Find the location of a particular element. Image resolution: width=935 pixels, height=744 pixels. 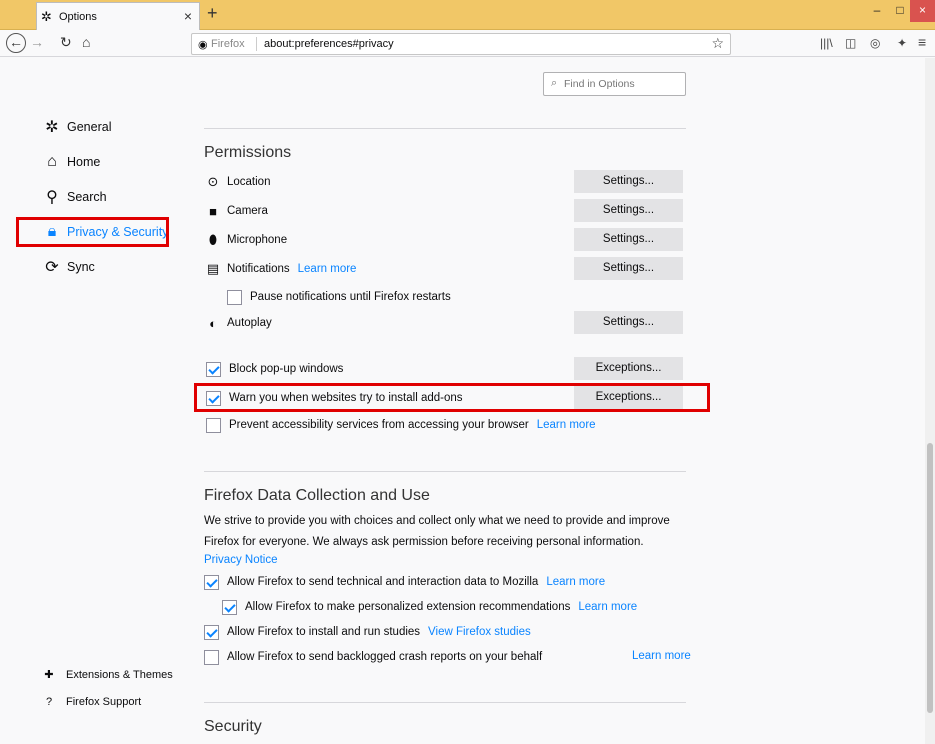

permission-label: Autoplay is located at coordinates (249, 323).